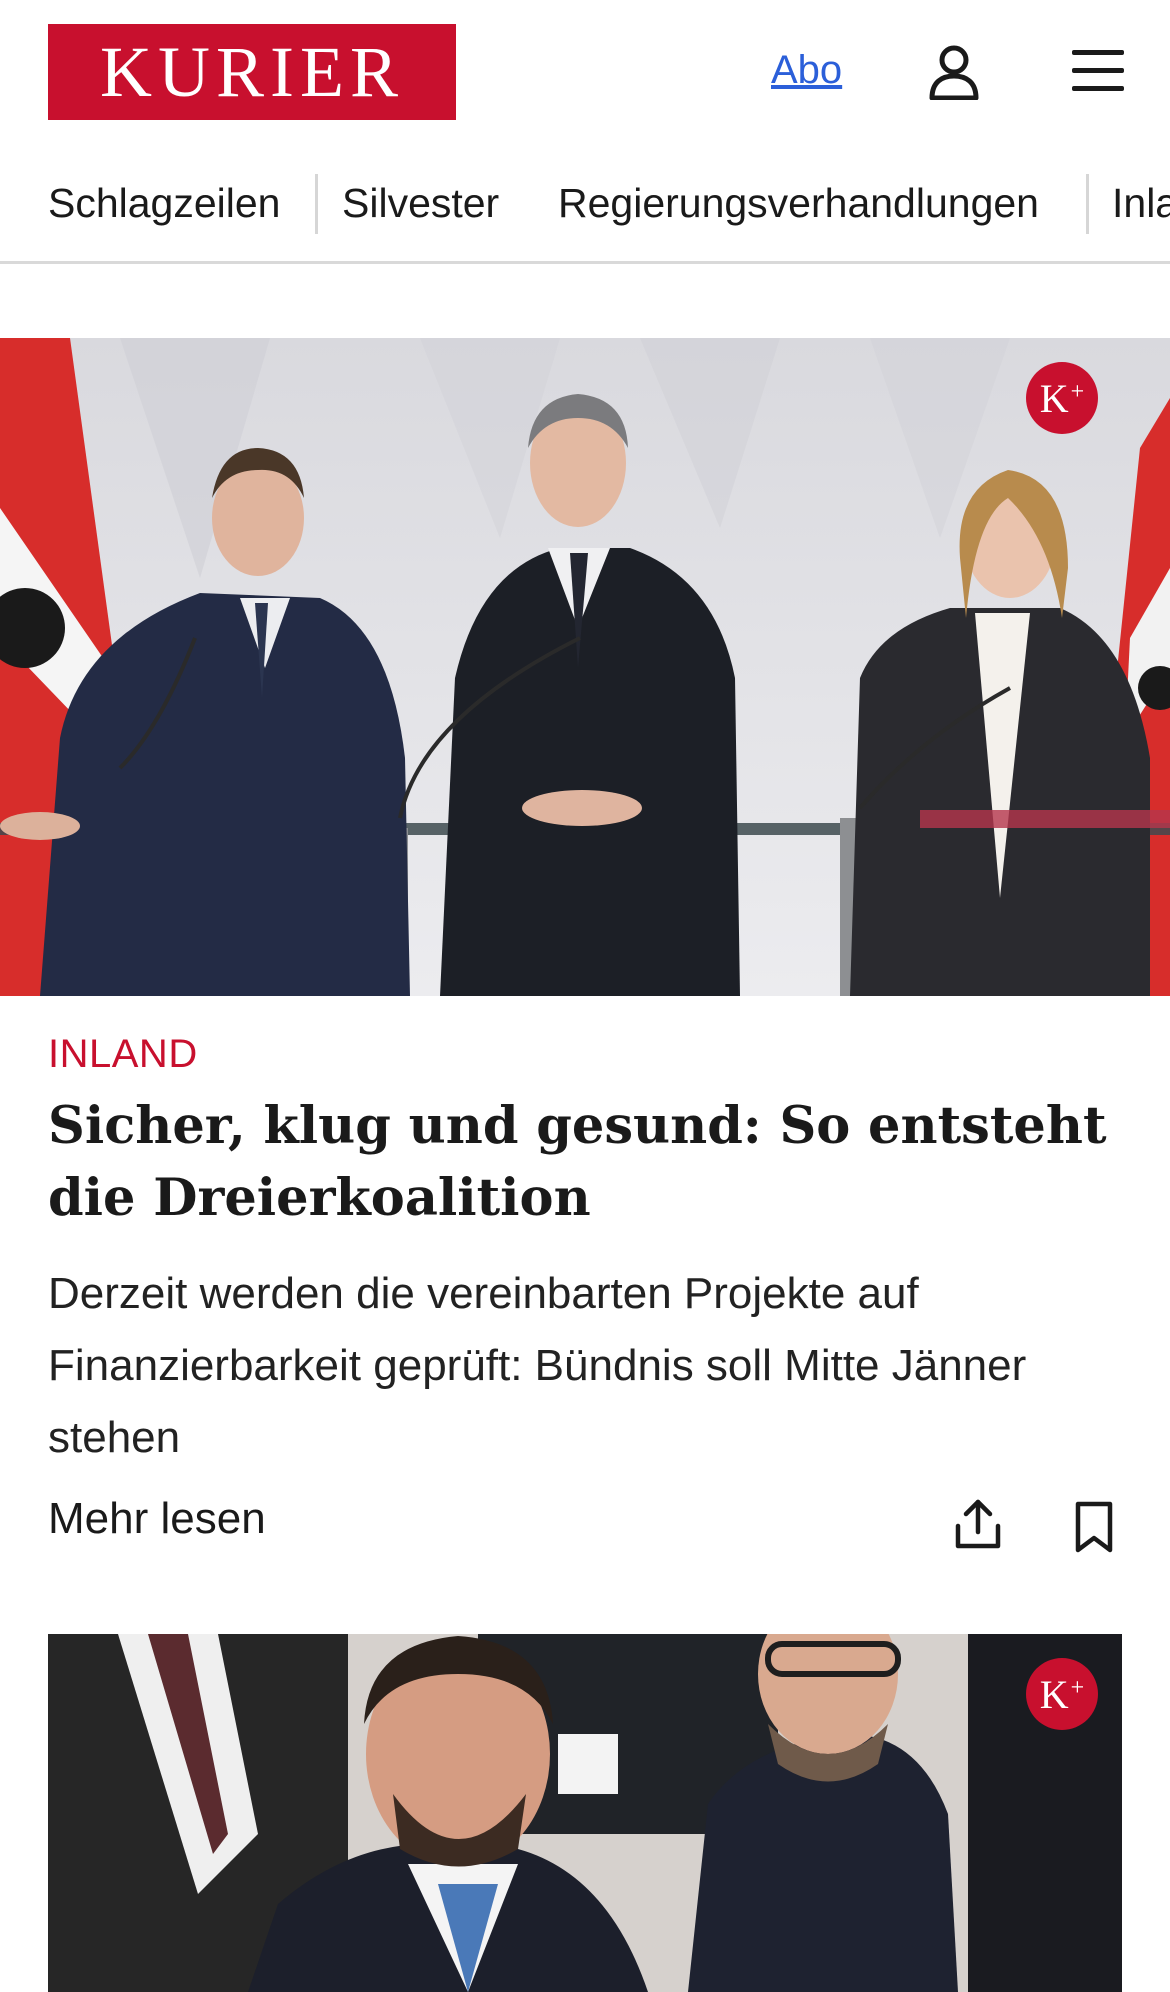  I want to click on article-category: INLAND, so click(123, 1054).